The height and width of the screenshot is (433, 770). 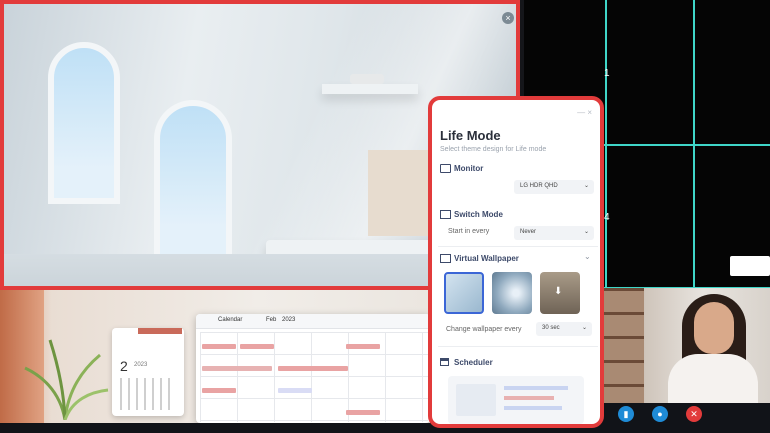 What do you see at coordinates (148, 394) in the screenshot?
I see `desk-calendar-grid` at bounding box center [148, 394].